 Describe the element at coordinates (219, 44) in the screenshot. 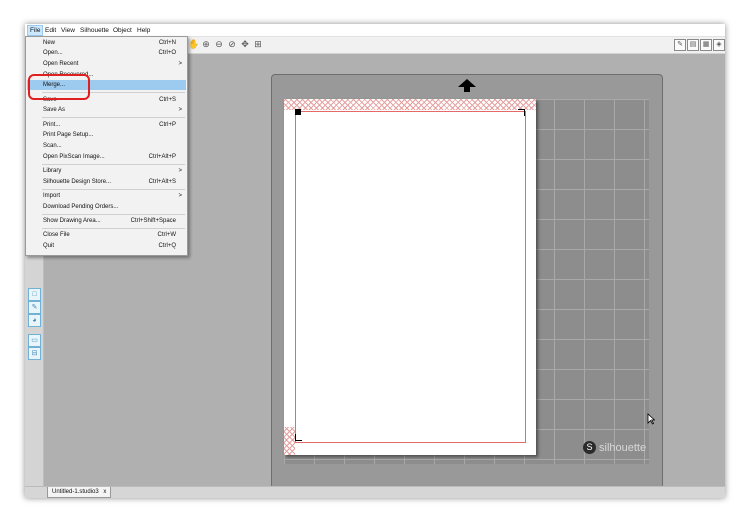

I see `zoom-out-icon: ⊖` at that location.